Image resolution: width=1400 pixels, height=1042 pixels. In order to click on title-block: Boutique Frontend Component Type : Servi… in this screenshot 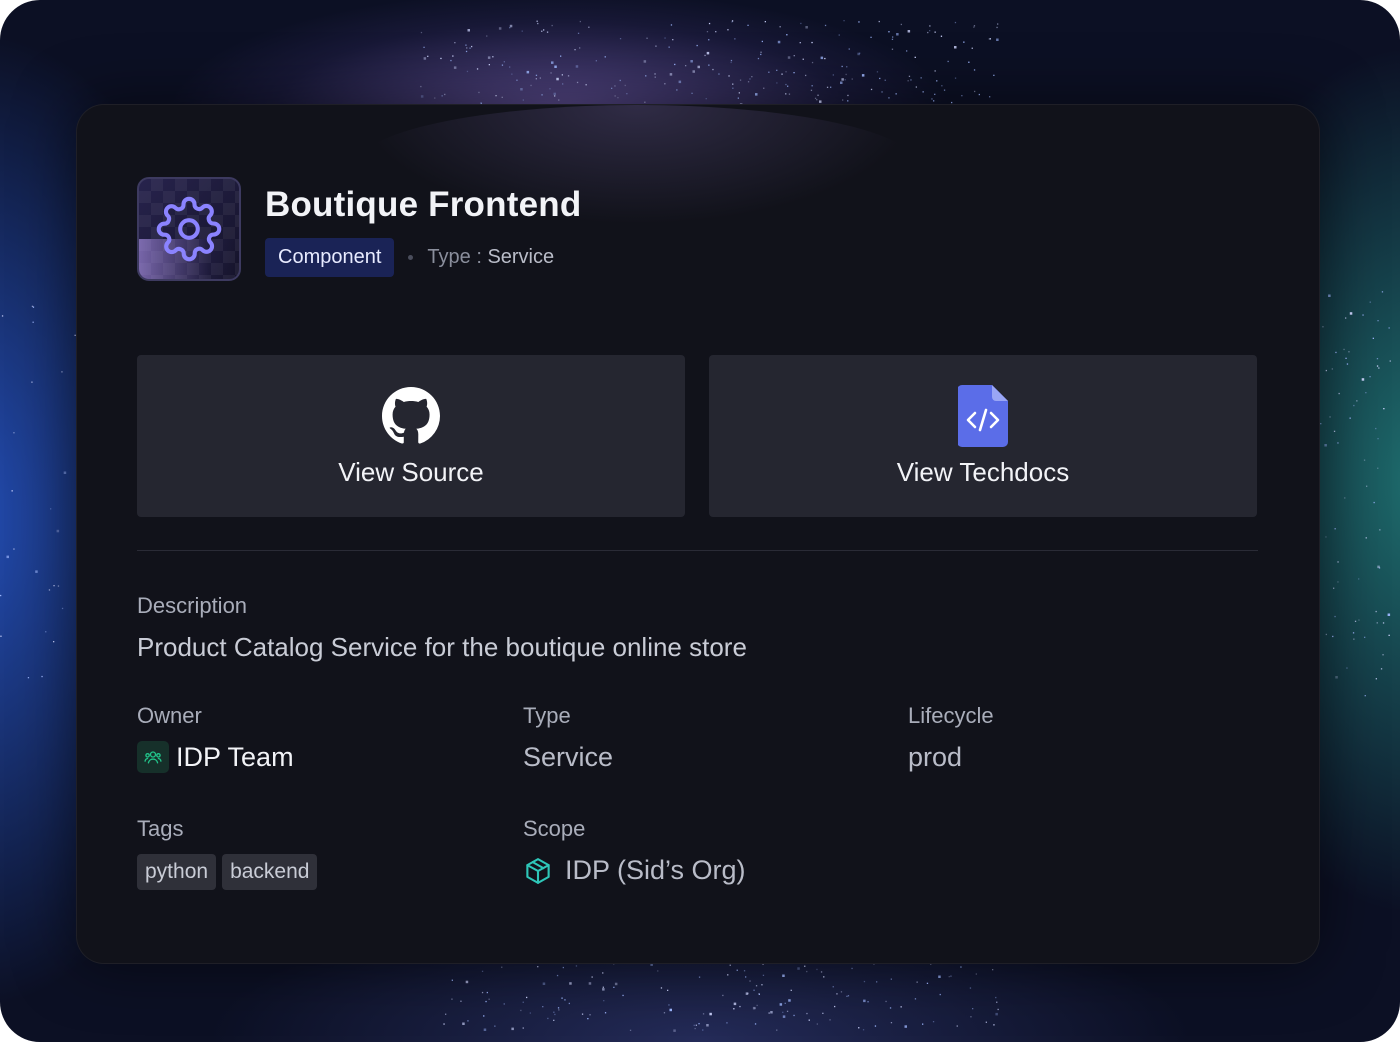, I will do `click(423, 229)`.